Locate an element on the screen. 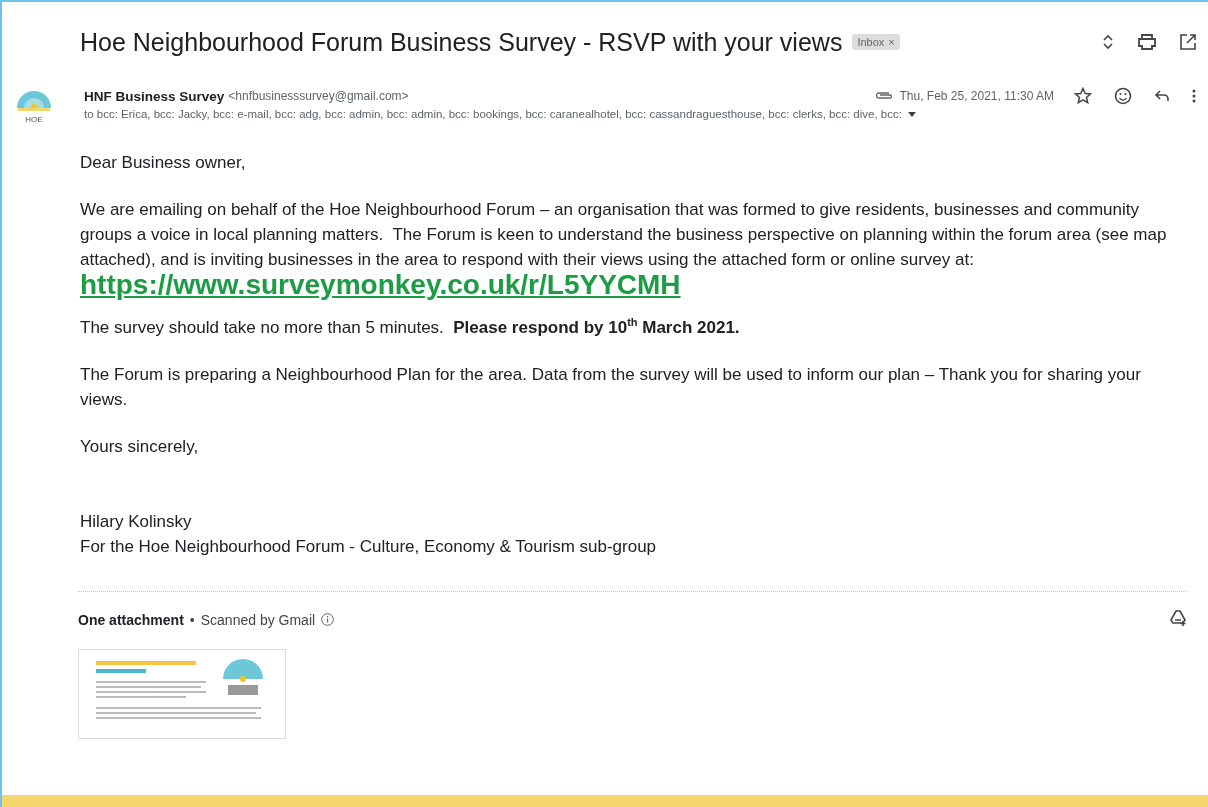 This screenshot has width=1208, height=807. more-icon is located at coordinates (1194, 96).